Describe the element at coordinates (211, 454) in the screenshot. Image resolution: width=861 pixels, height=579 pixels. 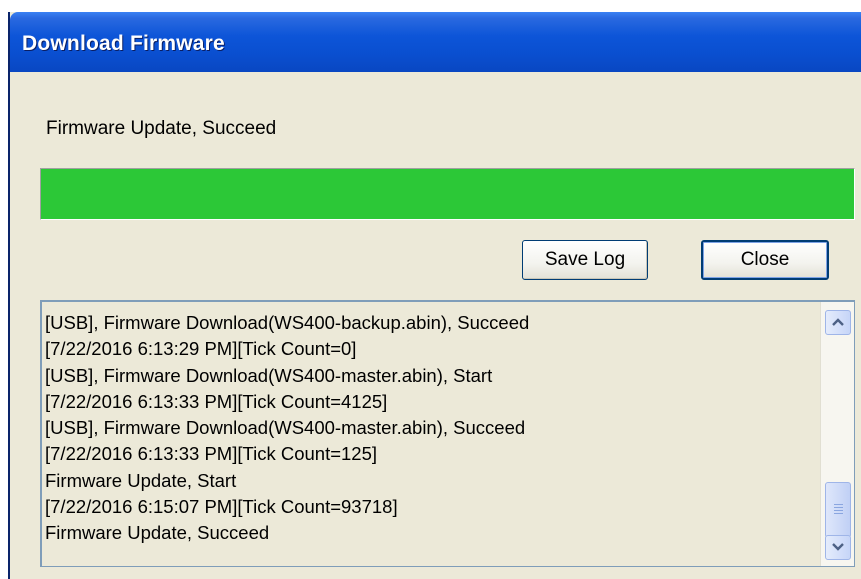
I see `log-line: [7/22/2016 6:13:33 PM][Tick Count=125]` at that location.